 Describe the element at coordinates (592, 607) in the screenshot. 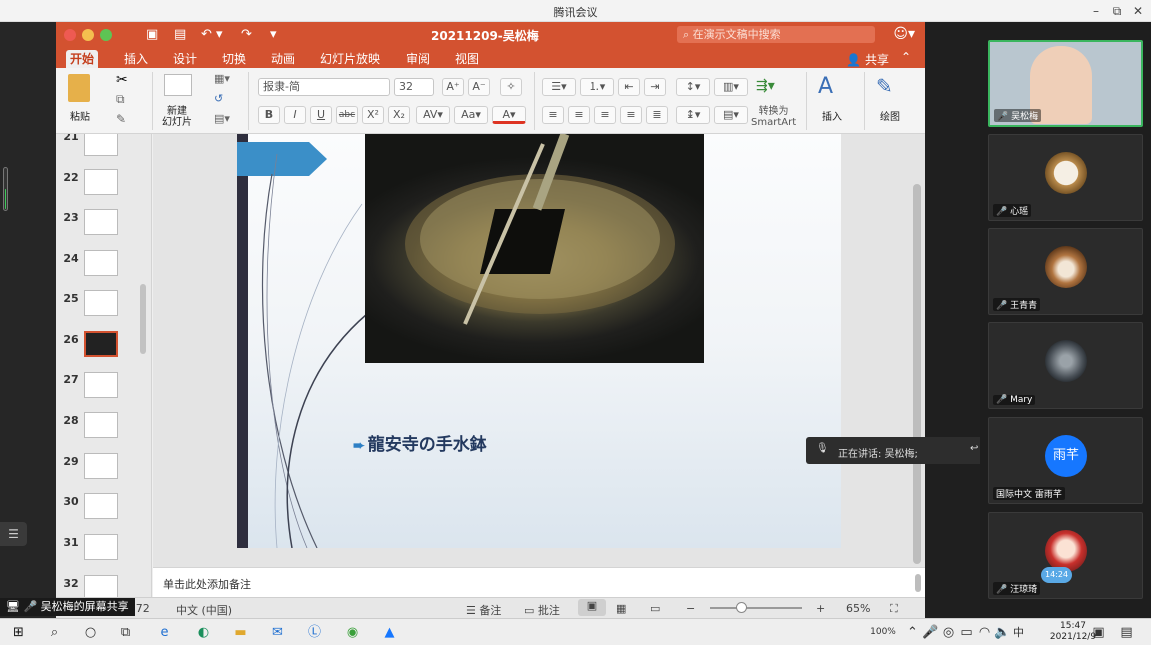

I see `normal-view-button: ▣` at that location.